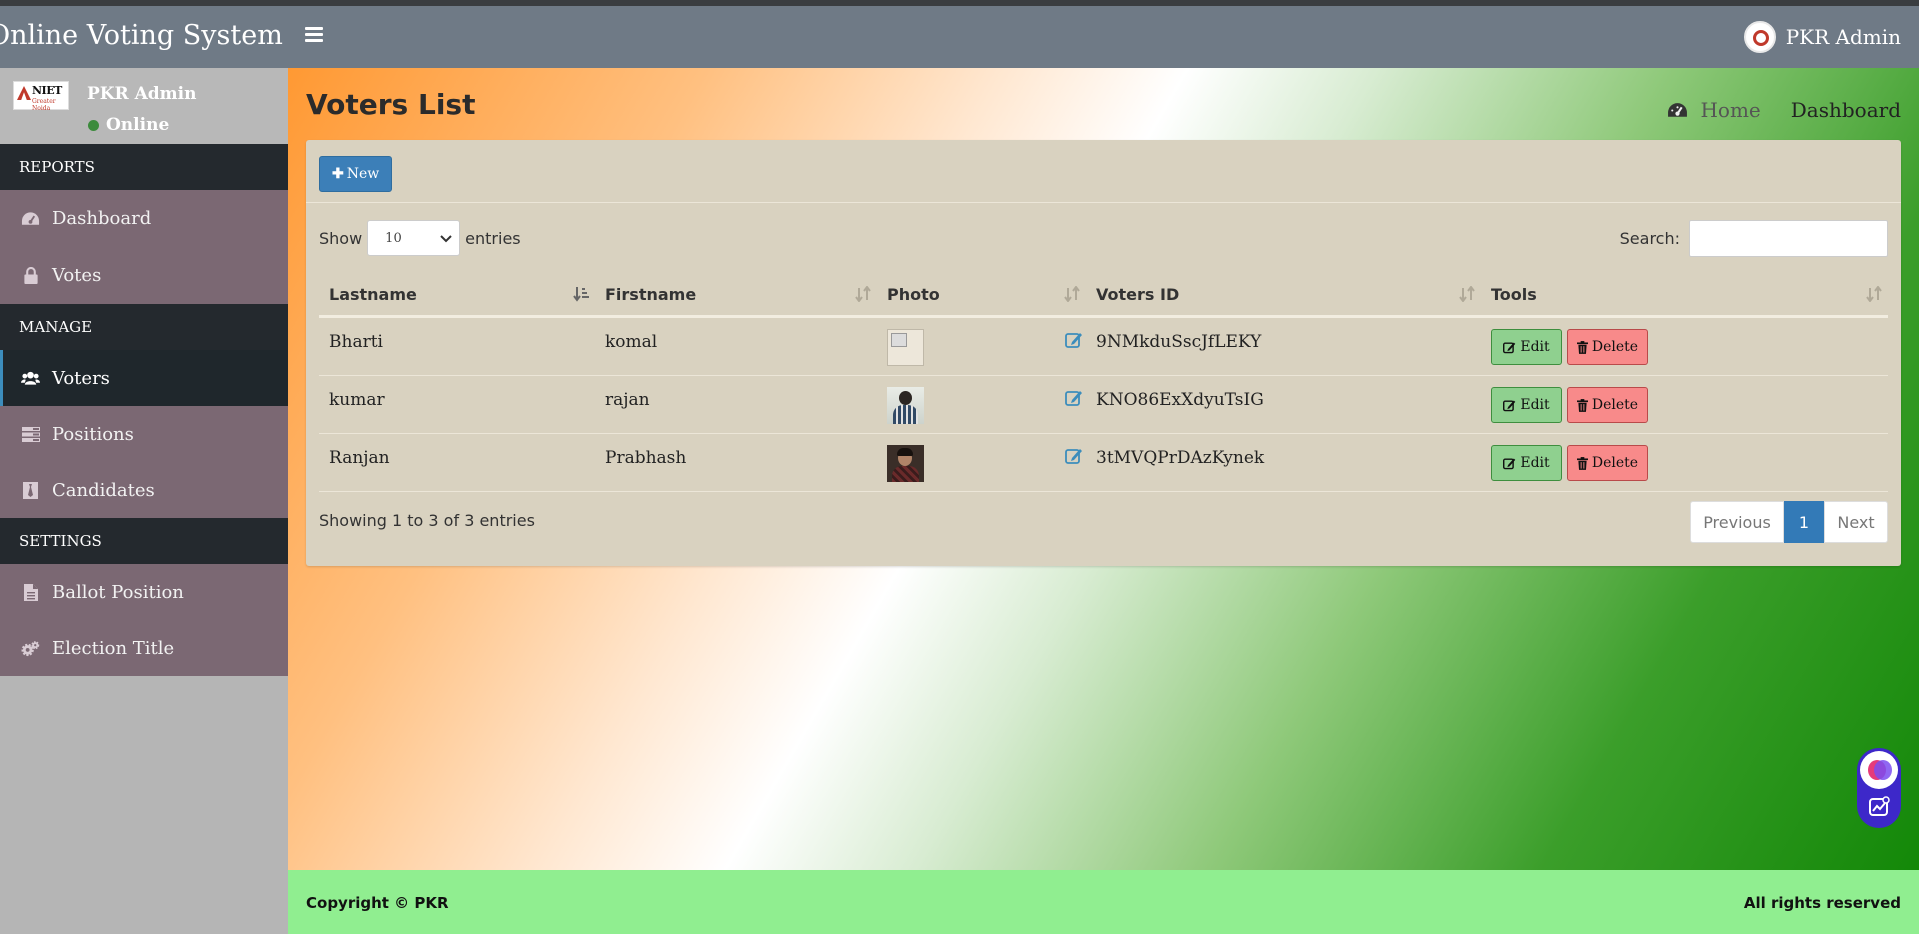  Describe the element at coordinates (1103, 171) in the screenshot. I see `box-header: ✚ New` at that location.